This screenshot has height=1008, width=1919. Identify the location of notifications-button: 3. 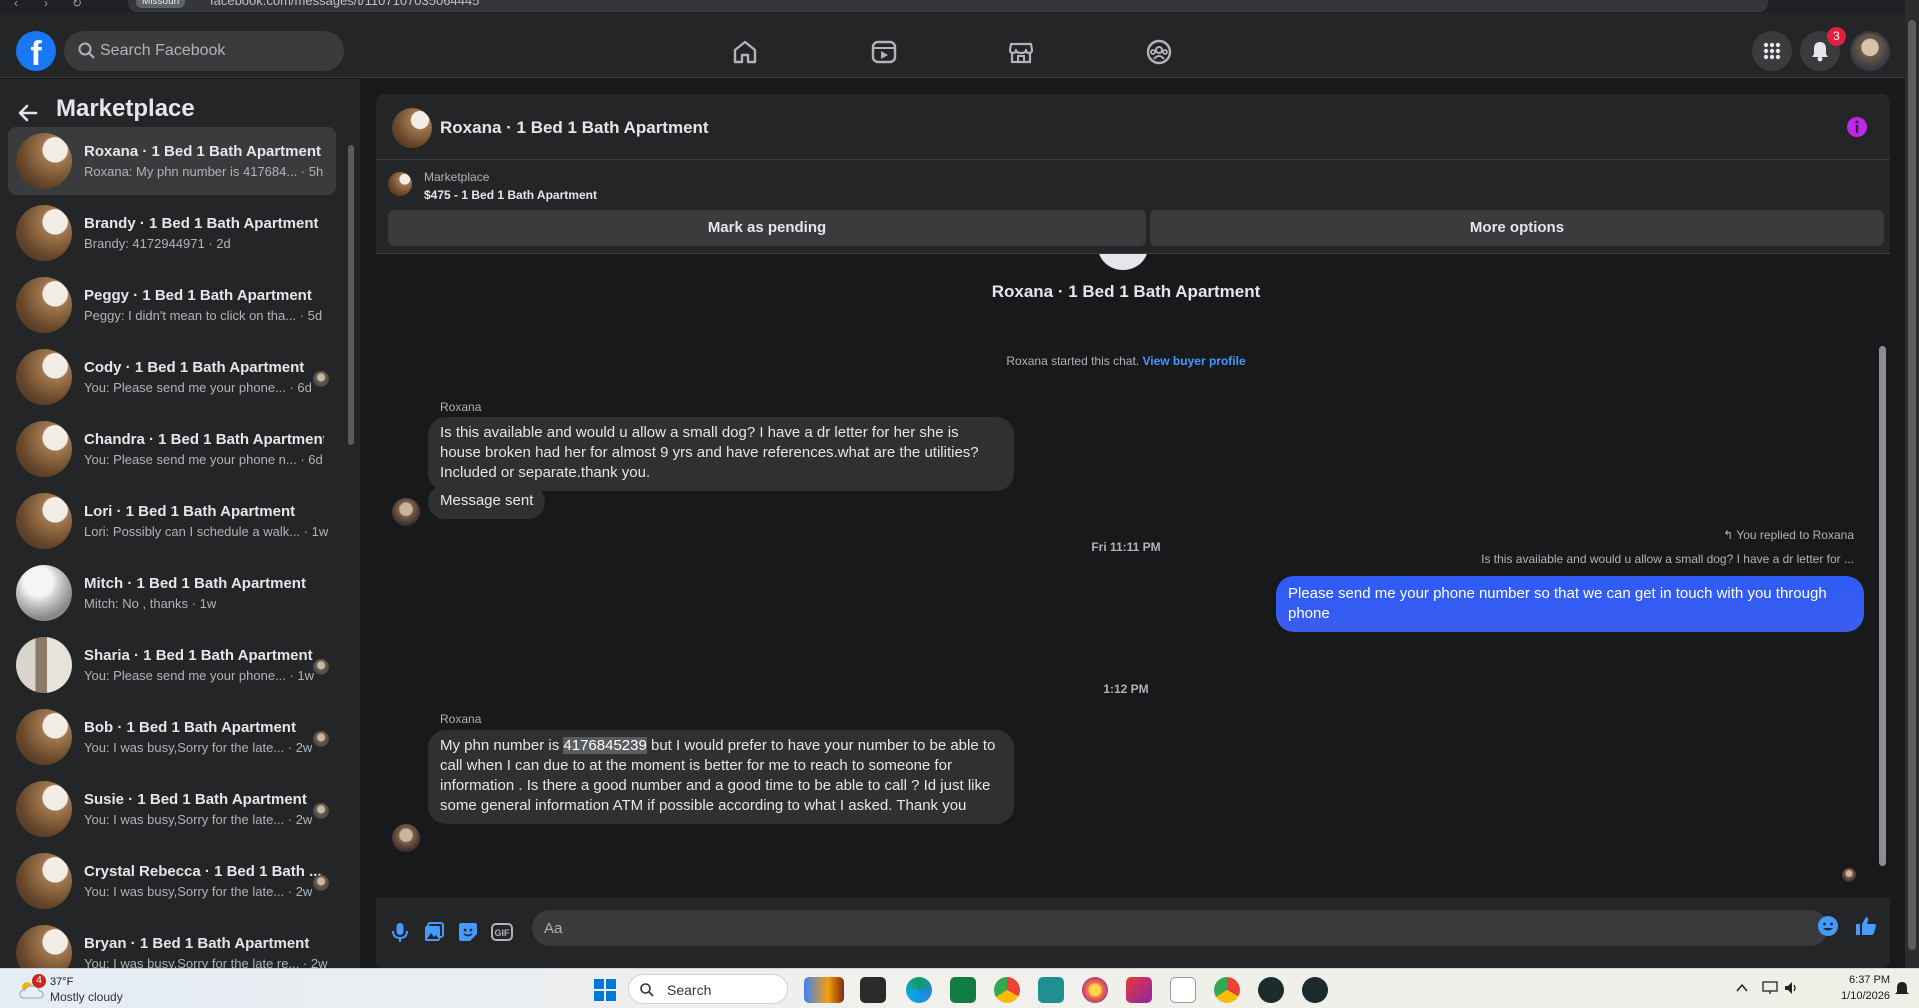
(1823, 49).